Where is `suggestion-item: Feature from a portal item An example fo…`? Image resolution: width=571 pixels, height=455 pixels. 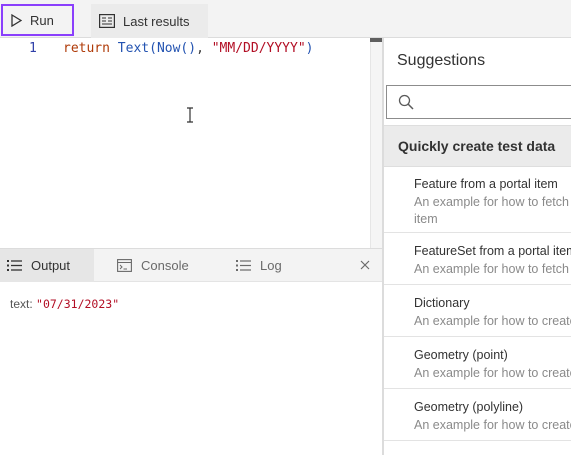 suggestion-item: Feature from a portal item An example fo… is located at coordinates (477, 200).